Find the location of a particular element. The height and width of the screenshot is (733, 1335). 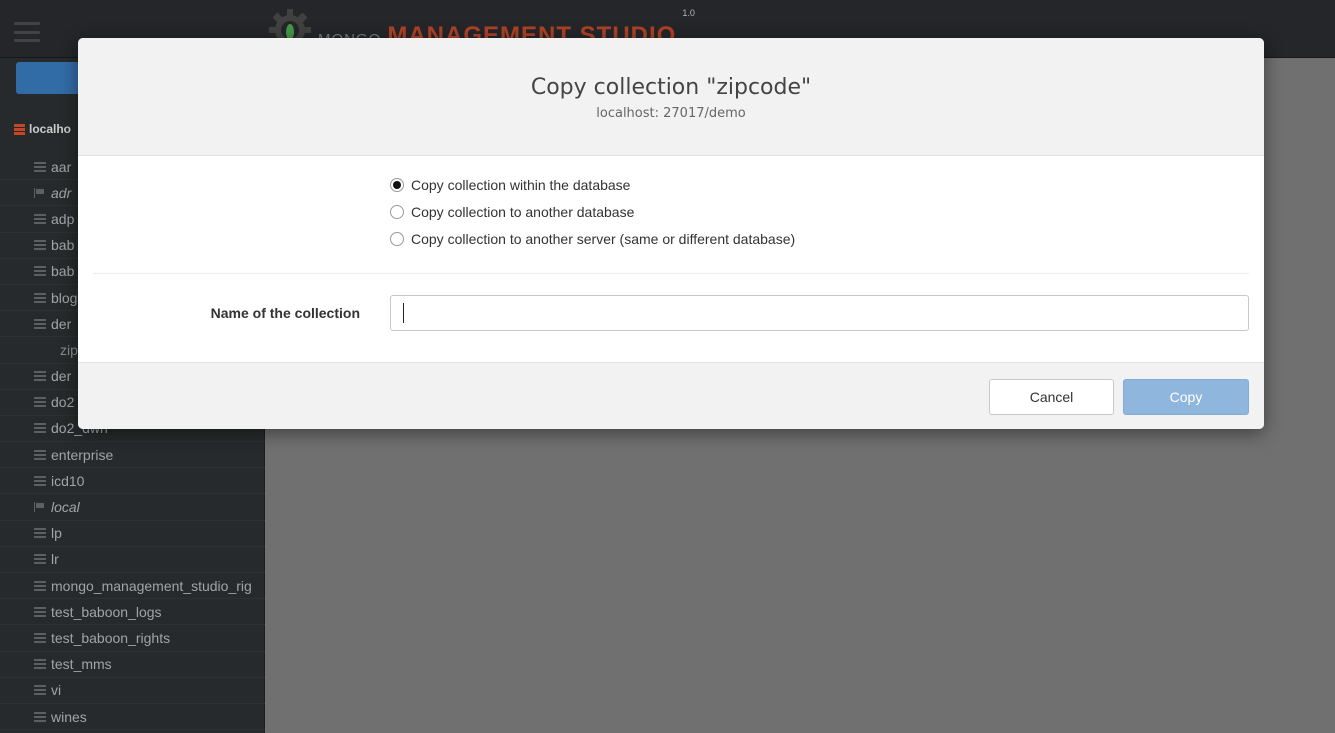

dialog-footer: Cancel Copy is located at coordinates (671, 395).